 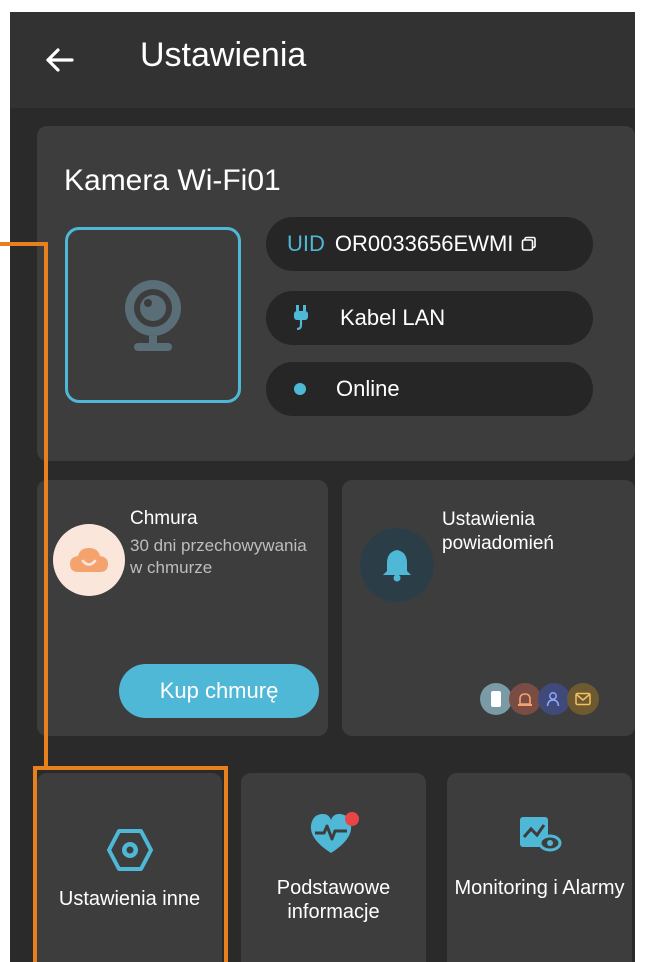 I want to click on cloud-title: Chmura, so click(x=164, y=518).